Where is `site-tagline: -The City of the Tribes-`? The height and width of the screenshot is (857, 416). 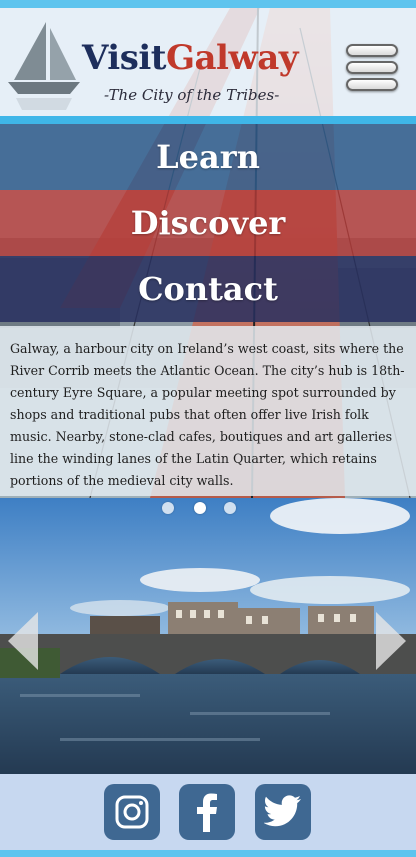 site-tagline: -The City of the Tribes- is located at coordinates (192, 95).